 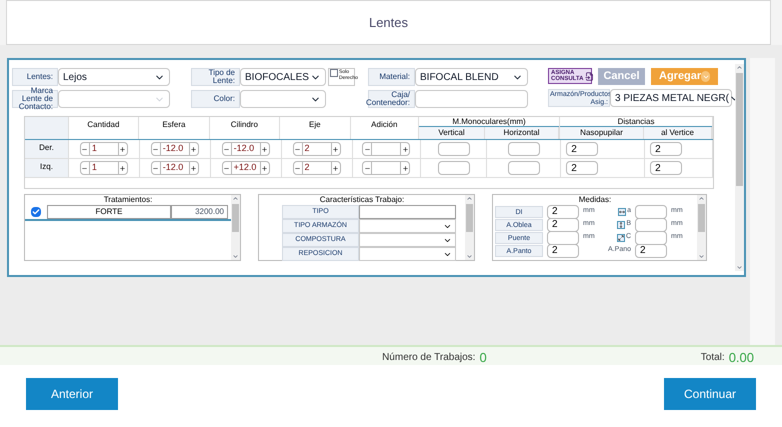 What do you see at coordinates (391, 99) in the screenshot?
I see `field-label: Caja/ Contenedor:` at bounding box center [391, 99].